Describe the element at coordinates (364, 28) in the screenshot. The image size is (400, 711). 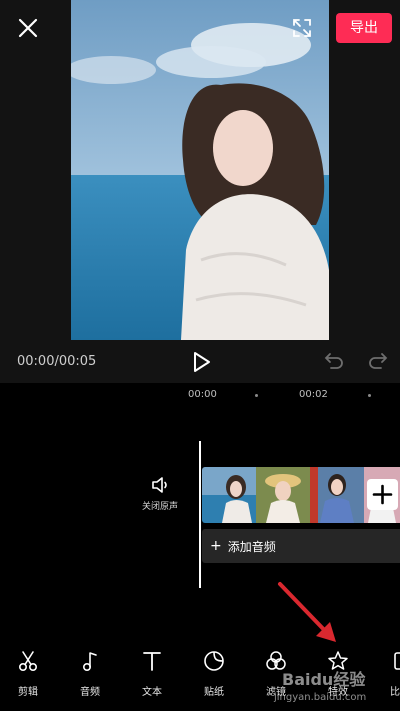
I see `export-button: 导出` at that location.